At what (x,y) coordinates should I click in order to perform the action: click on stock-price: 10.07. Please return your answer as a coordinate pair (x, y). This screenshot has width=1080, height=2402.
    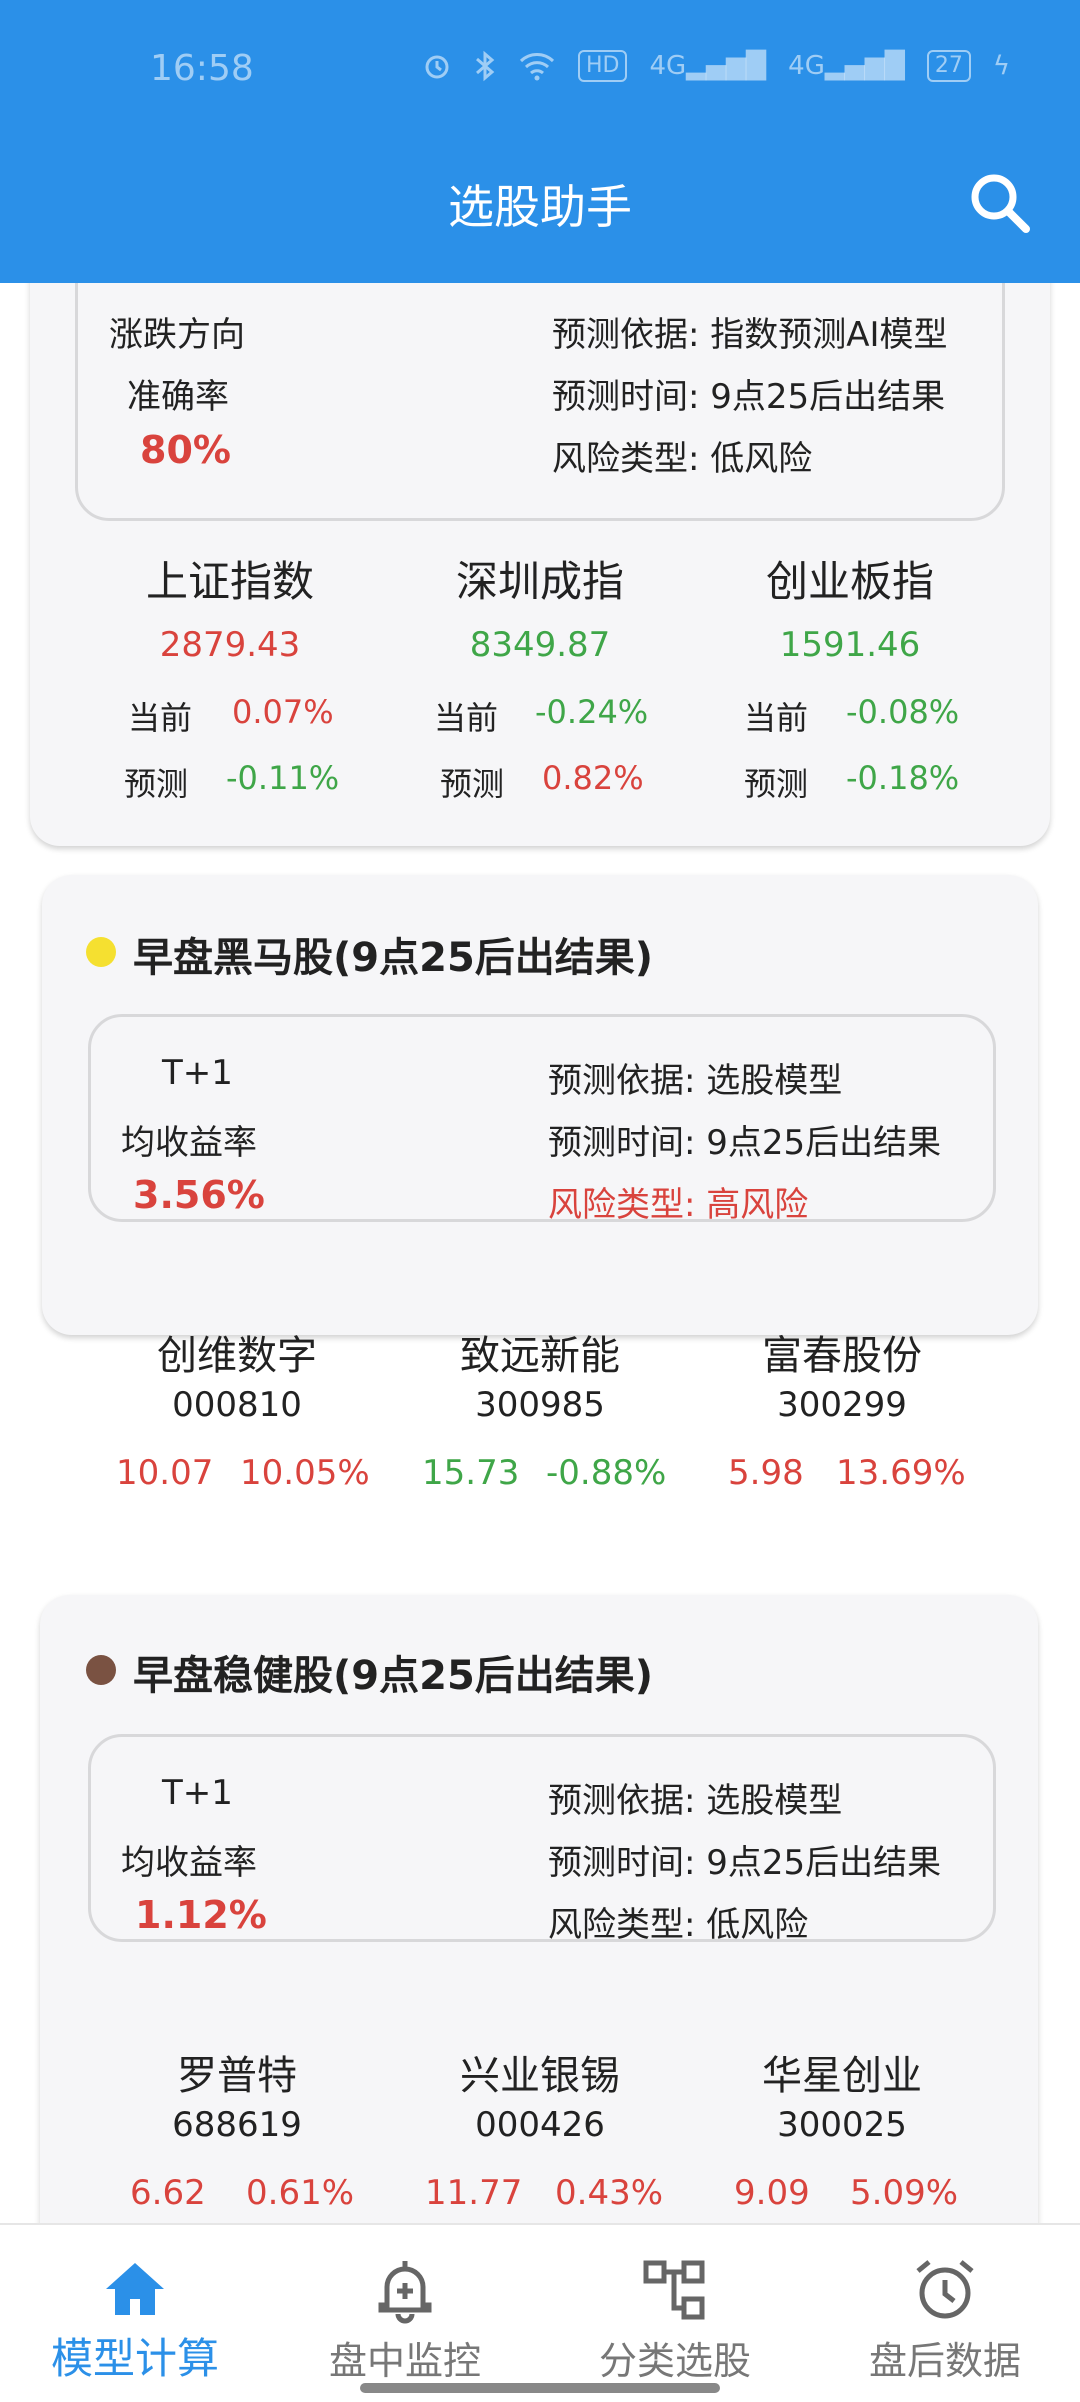
    Looking at the image, I should click on (165, 1473).